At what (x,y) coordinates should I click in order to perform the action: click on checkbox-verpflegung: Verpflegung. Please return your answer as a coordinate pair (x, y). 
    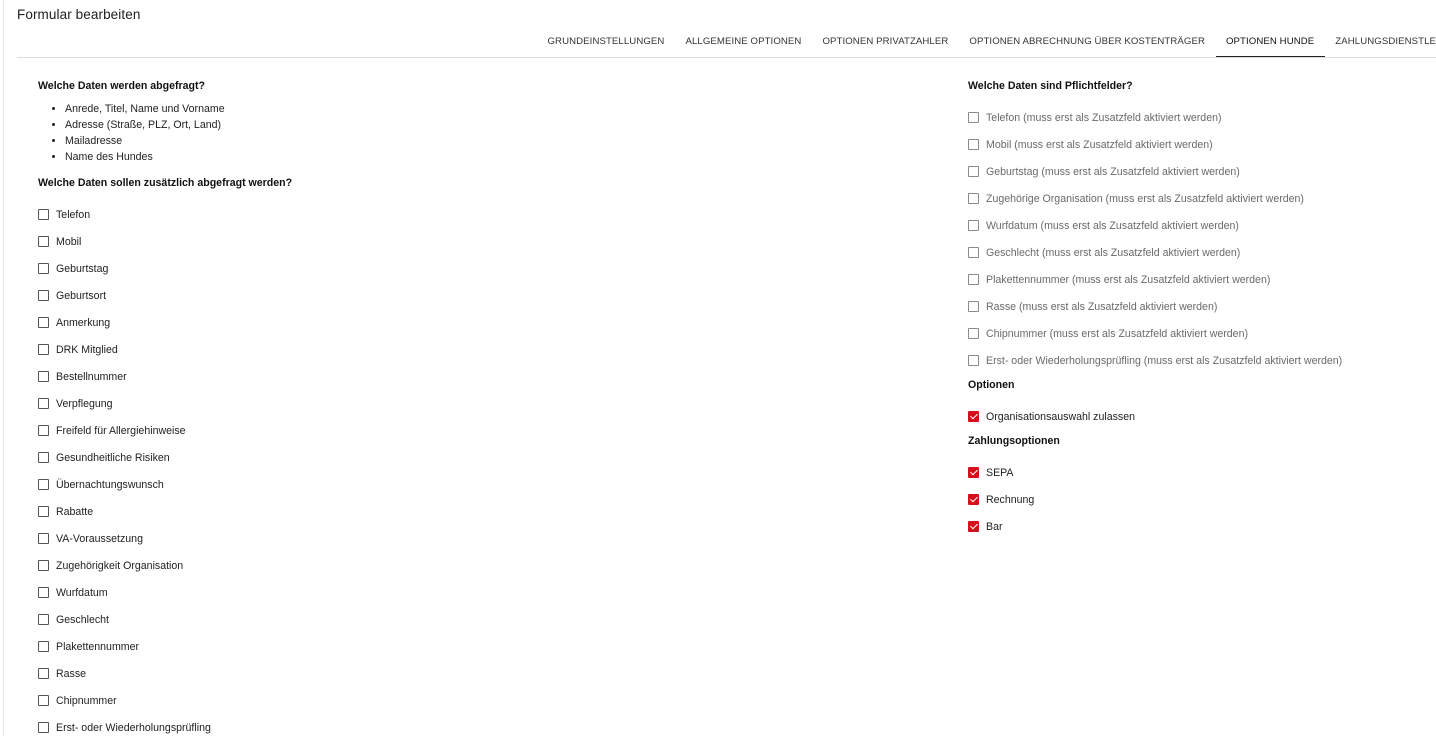
    Looking at the image, I should click on (318, 403).